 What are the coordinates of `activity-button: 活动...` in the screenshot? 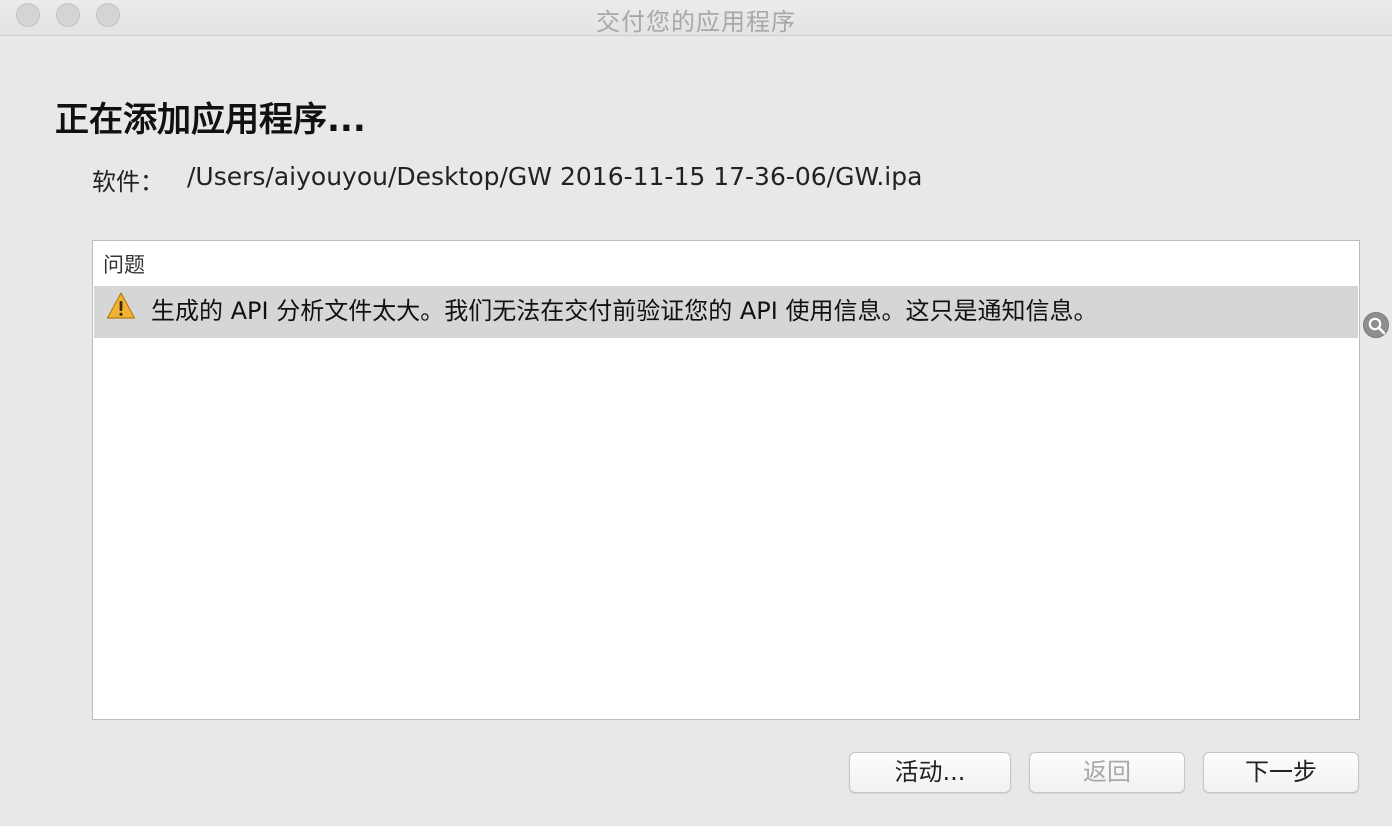 It's located at (930, 772).